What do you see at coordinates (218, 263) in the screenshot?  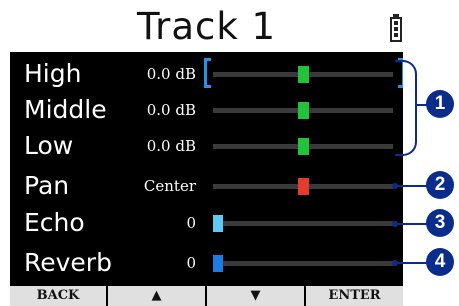 I see `slider-bar-reverb` at bounding box center [218, 263].